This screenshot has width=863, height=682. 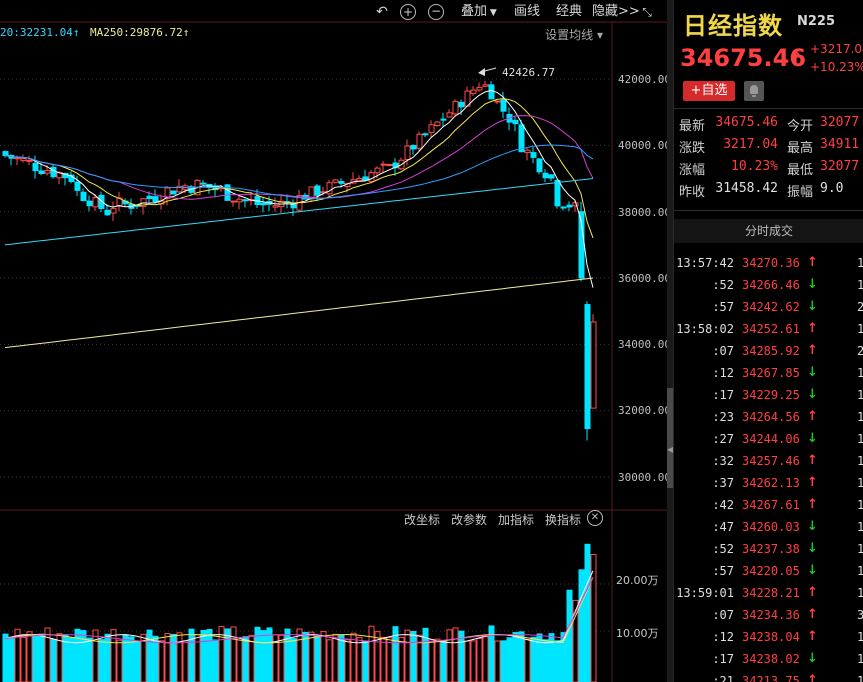 I want to click on tick-row: :17 34229.25 ↓ 1, so click(x=768, y=396).